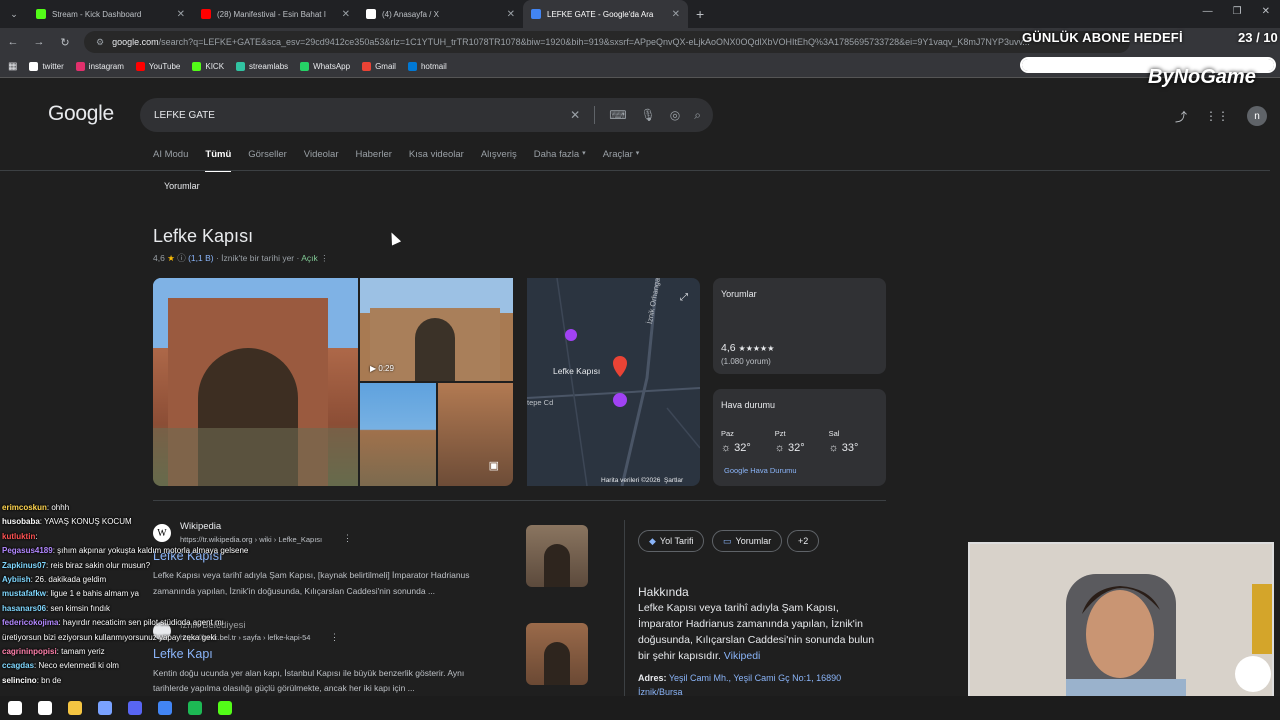 This screenshot has height=720, width=1280. What do you see at coordinates (362, 115) in the screenshot?
I see `search-input: LEFKE GATE` at bounding box center [362, 115].